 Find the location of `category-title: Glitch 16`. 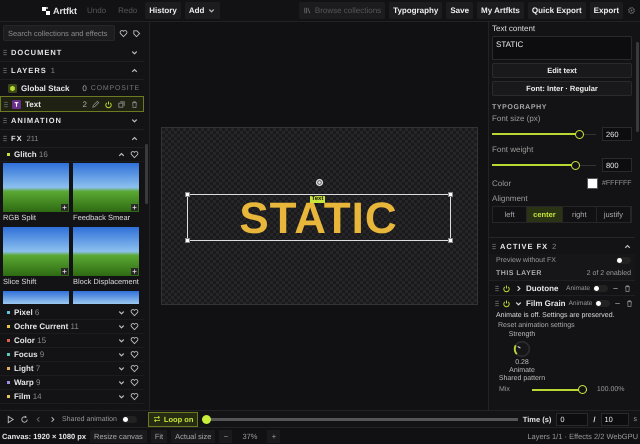

category-title: Glitch 16 is located at coordinates (63, 154).